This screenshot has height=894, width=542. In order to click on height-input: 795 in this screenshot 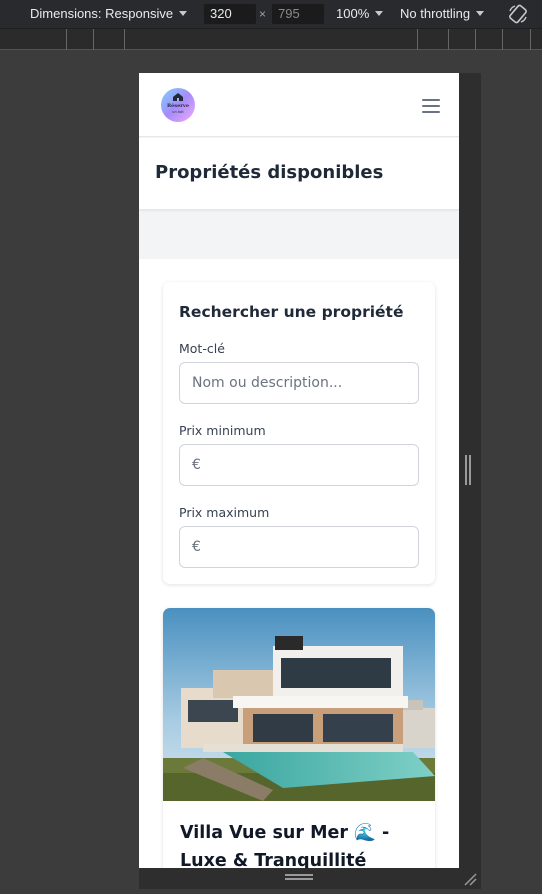, I will do `click(298, 14)`.